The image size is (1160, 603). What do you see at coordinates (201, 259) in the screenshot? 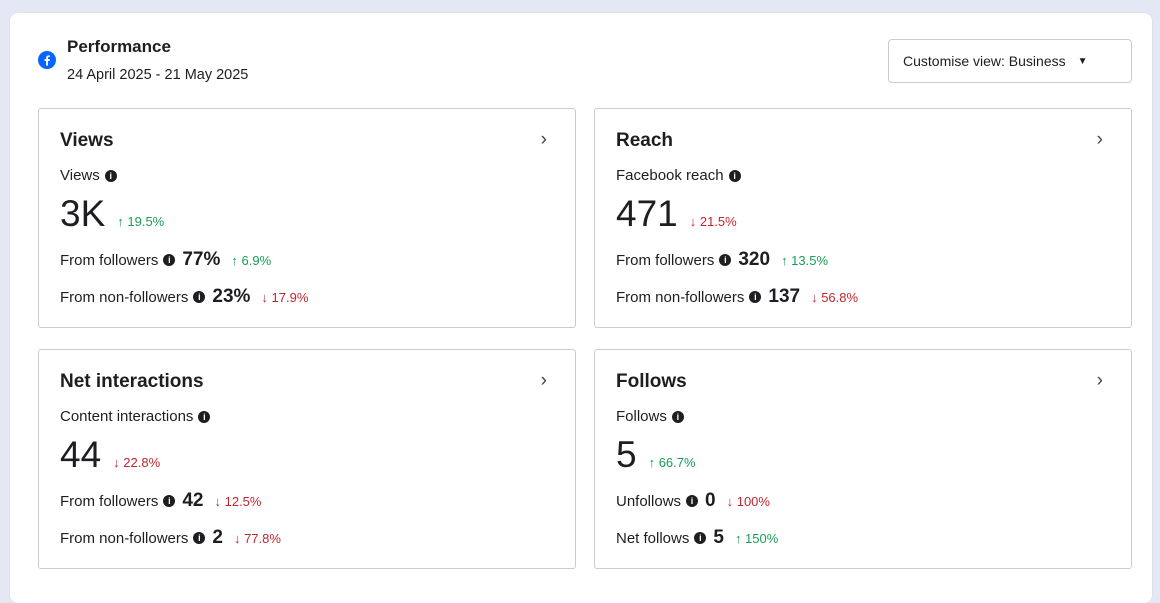
I see `row-value: 77%` at bounding box center [201, 259].